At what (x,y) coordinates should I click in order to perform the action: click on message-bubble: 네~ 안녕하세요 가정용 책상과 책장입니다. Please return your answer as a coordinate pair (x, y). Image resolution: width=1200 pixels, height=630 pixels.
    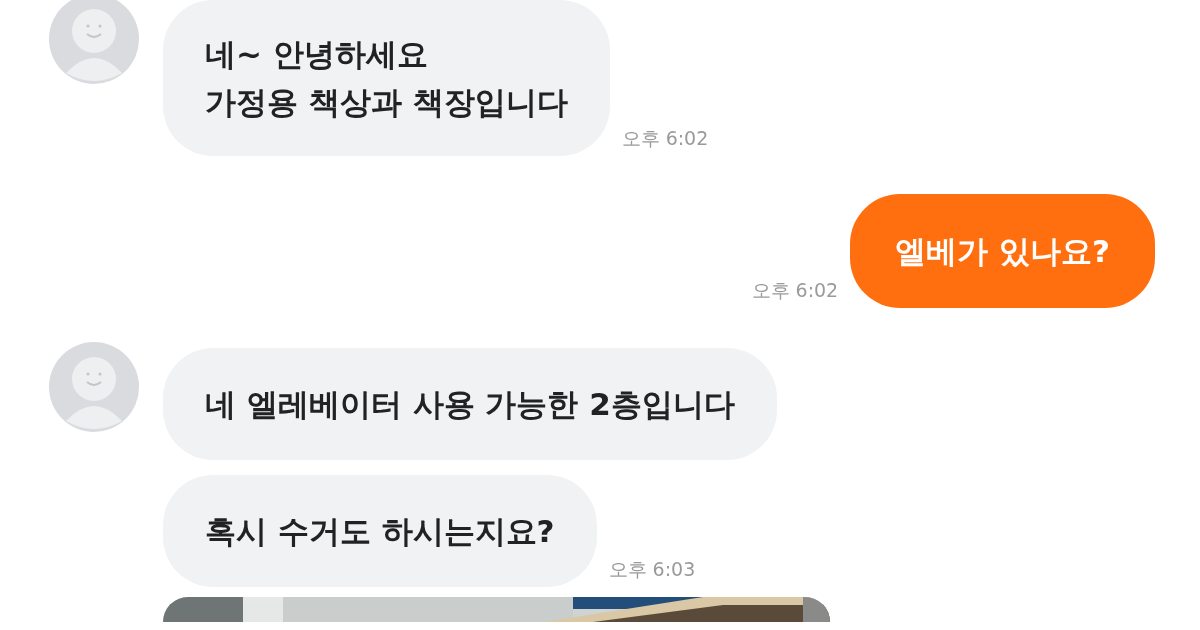
    Looking at the image, I should click on (386, 78).